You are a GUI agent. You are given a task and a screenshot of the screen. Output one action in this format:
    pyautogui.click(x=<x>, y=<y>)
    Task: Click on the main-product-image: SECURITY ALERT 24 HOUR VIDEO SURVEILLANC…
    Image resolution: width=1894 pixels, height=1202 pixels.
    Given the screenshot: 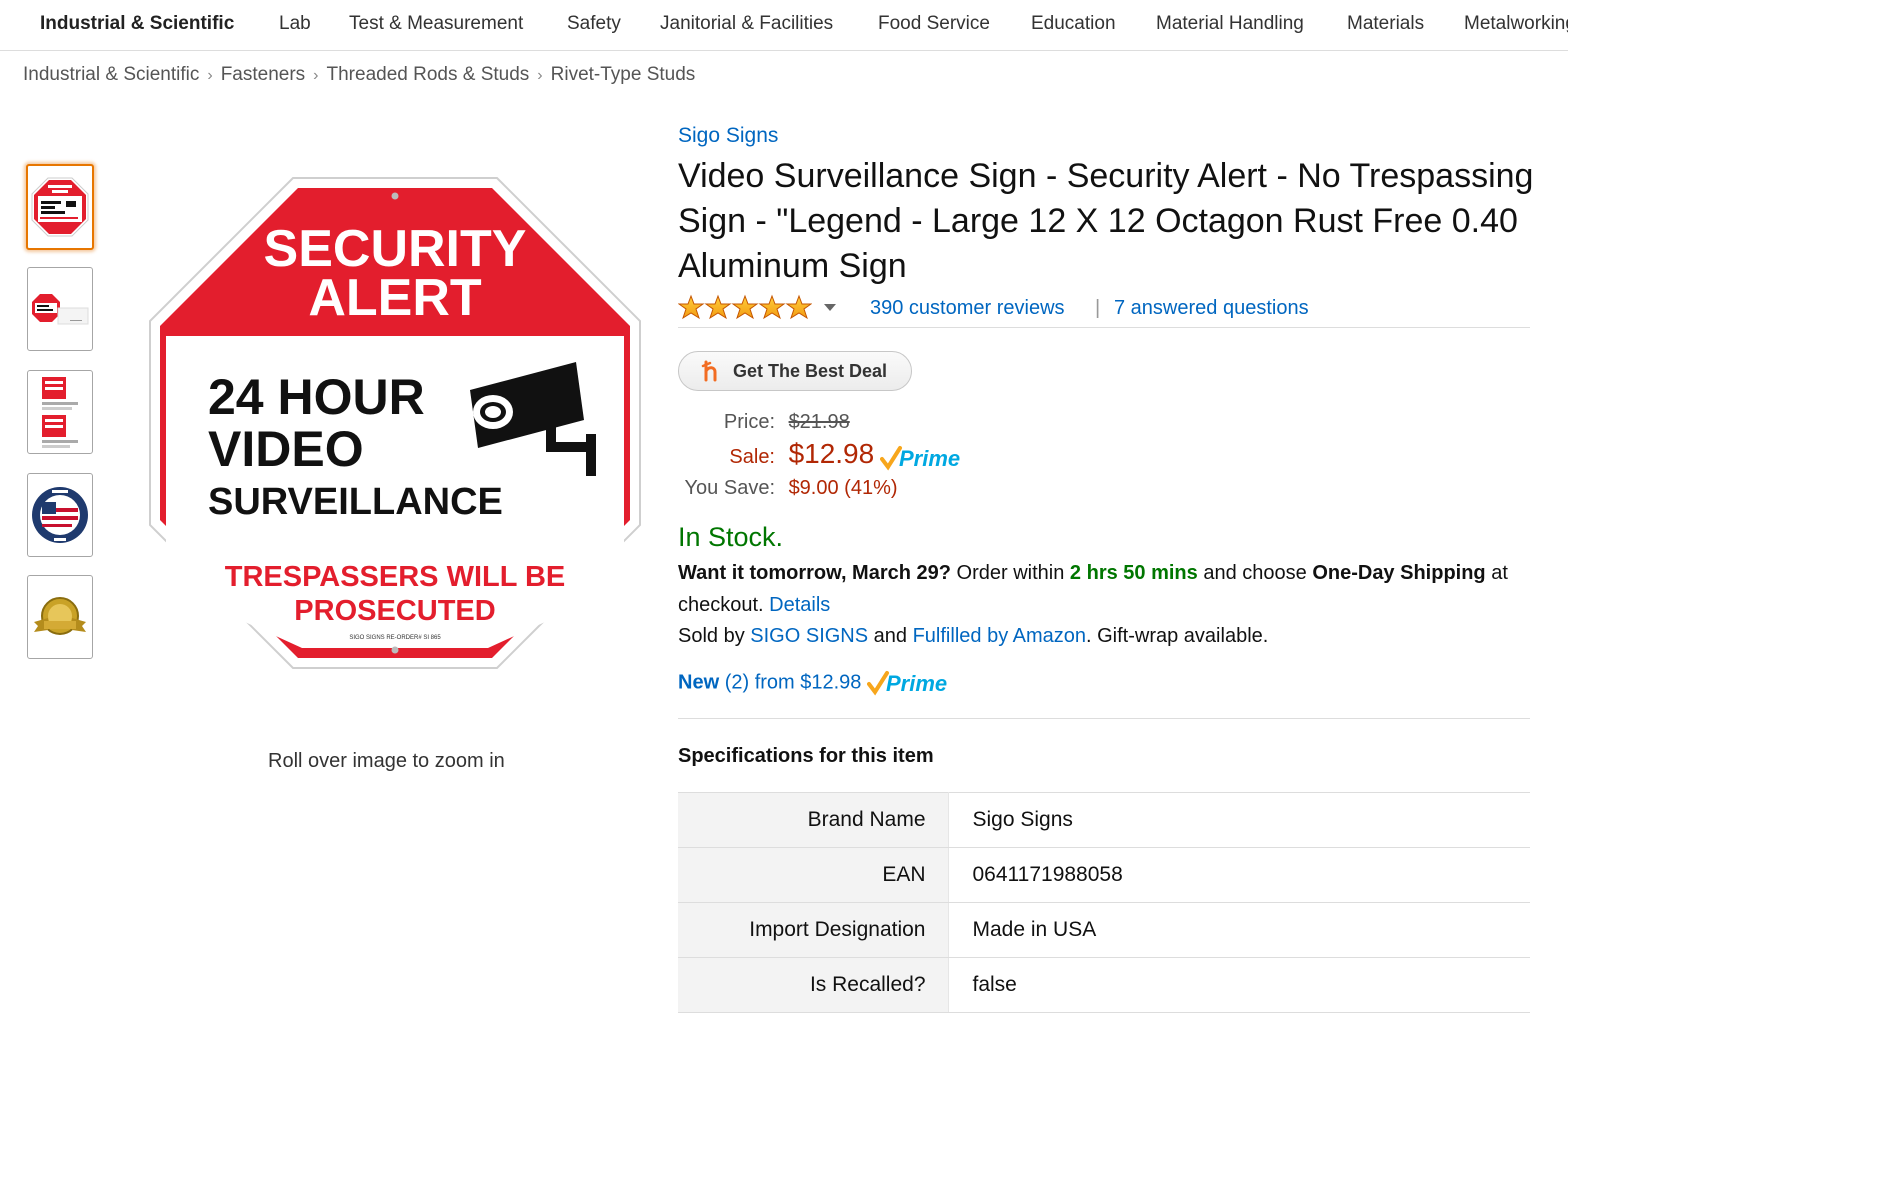 What is the action you would take?
    pyautogui.click(x=395, y=423)
    